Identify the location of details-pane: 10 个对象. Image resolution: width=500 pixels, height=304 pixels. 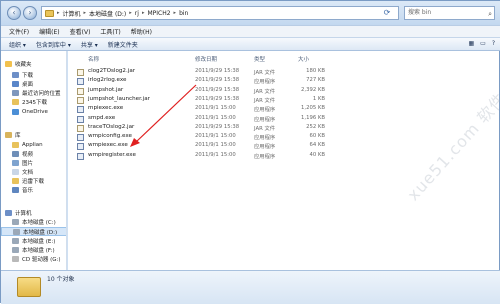
(250, 287).